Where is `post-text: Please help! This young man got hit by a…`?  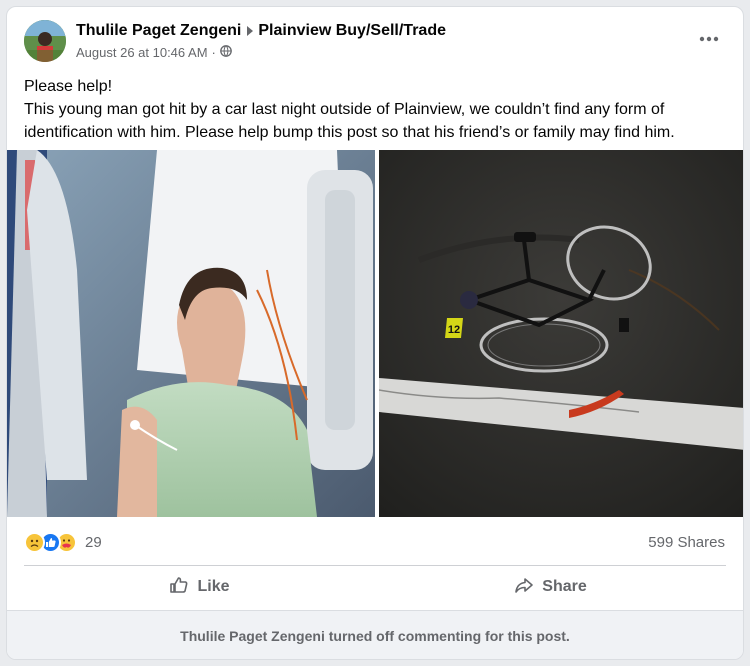
post-text: Please help! This young man got hit by a… is located at coordinates (374, 109).